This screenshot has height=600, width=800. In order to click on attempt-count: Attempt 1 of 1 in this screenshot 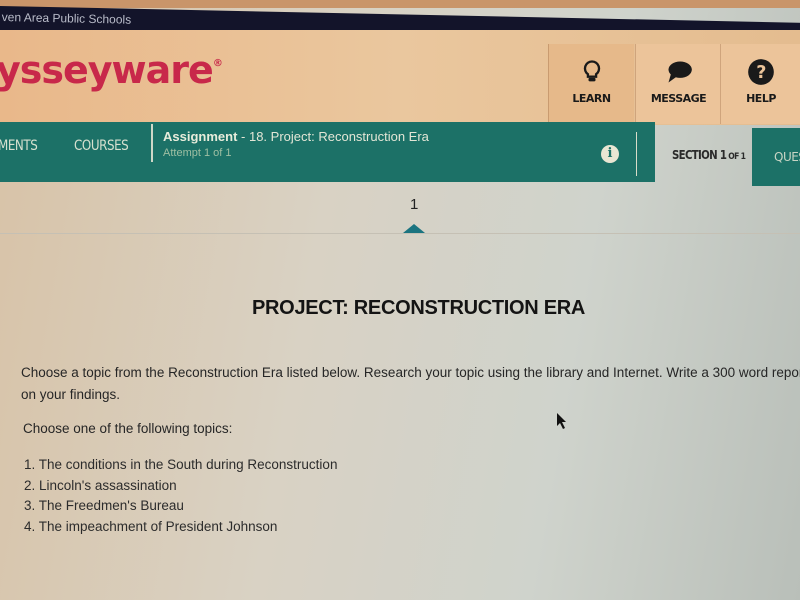, I will do `click(197, 153)`.